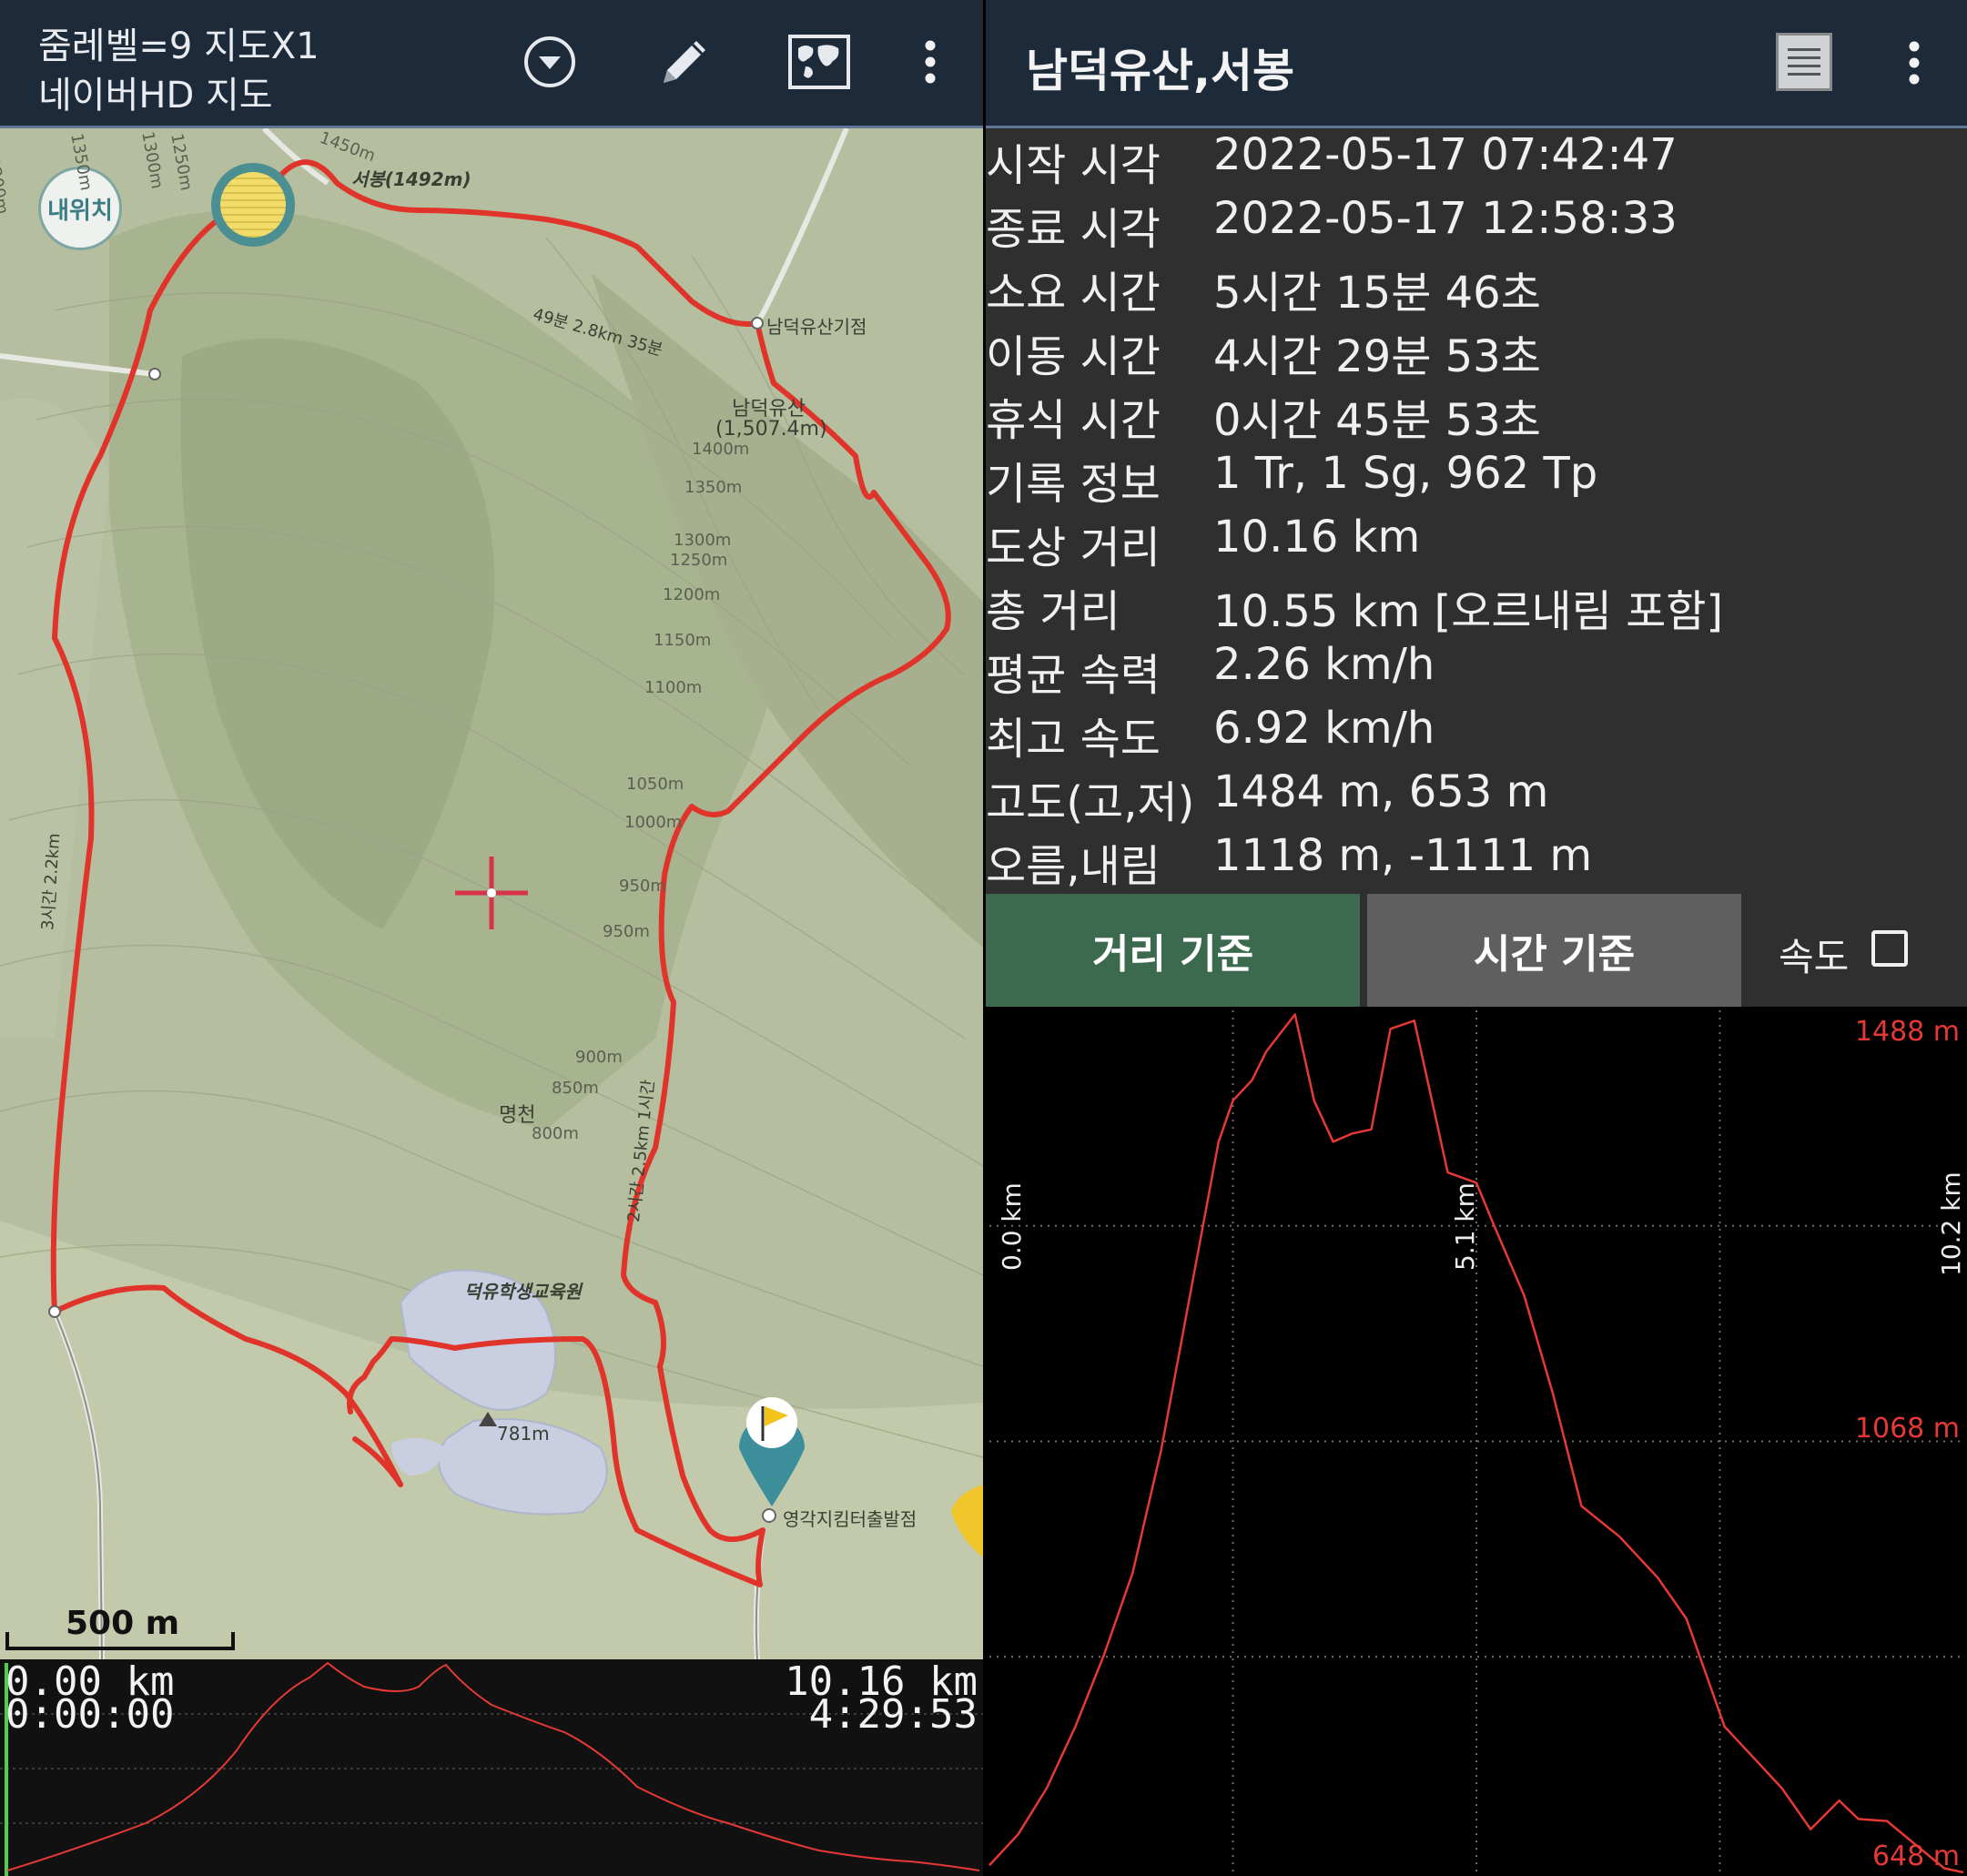 The height and width of the screenshot is (1876, 1967). Describe the element at coordinates (599, 1057) in the screenshot. I see `contour-label: 900m` at that location.